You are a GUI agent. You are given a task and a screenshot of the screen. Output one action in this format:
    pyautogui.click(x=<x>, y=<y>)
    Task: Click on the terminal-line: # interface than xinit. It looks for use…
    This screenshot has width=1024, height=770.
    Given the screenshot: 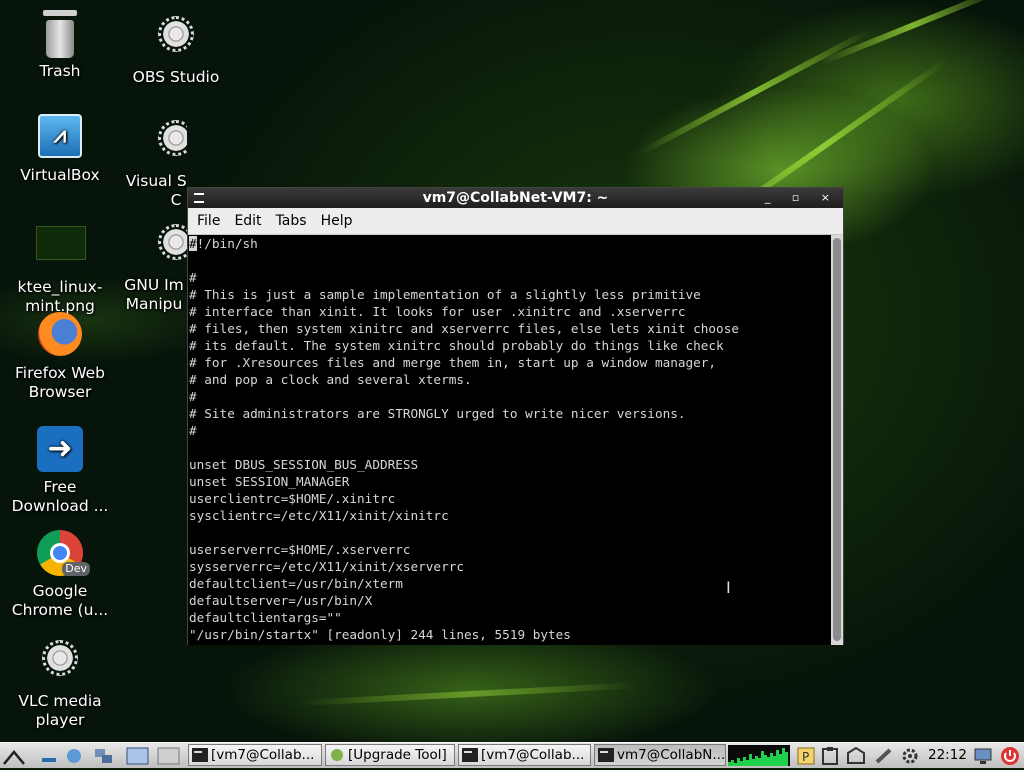 What is the action you would take?
    pyautogui.click(x=510, y=311)
    